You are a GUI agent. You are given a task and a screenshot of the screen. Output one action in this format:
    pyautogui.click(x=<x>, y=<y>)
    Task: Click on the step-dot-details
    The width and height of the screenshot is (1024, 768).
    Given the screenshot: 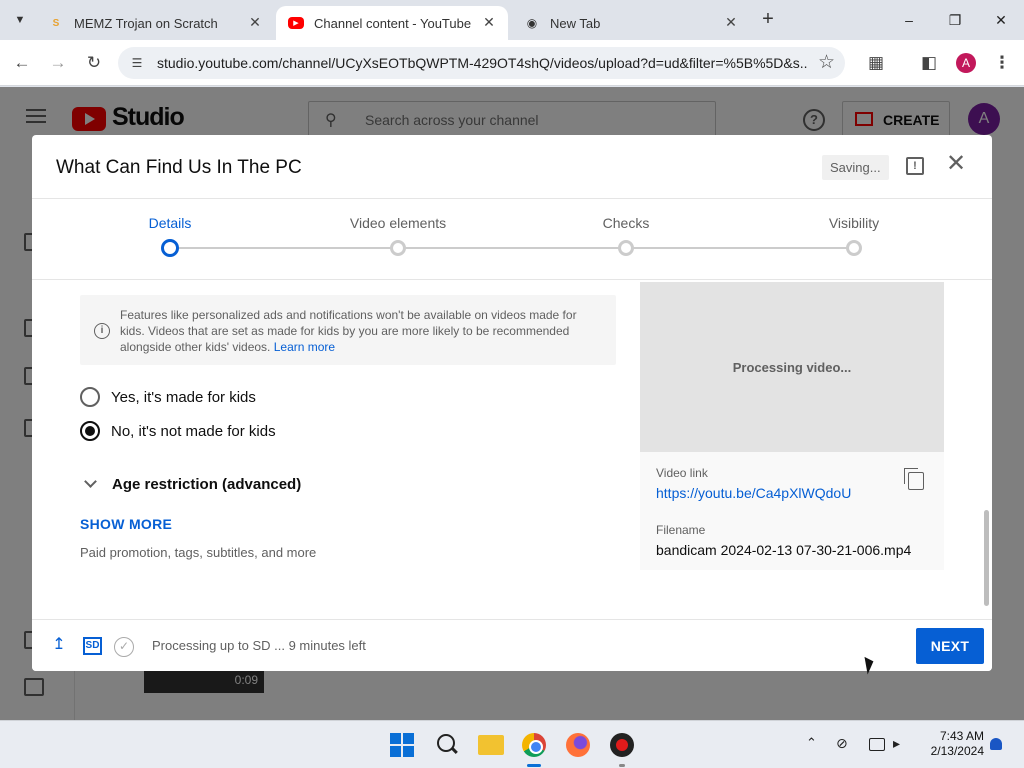 What is the action you would take?
    pyautogui.click(x=170, y=248)
    